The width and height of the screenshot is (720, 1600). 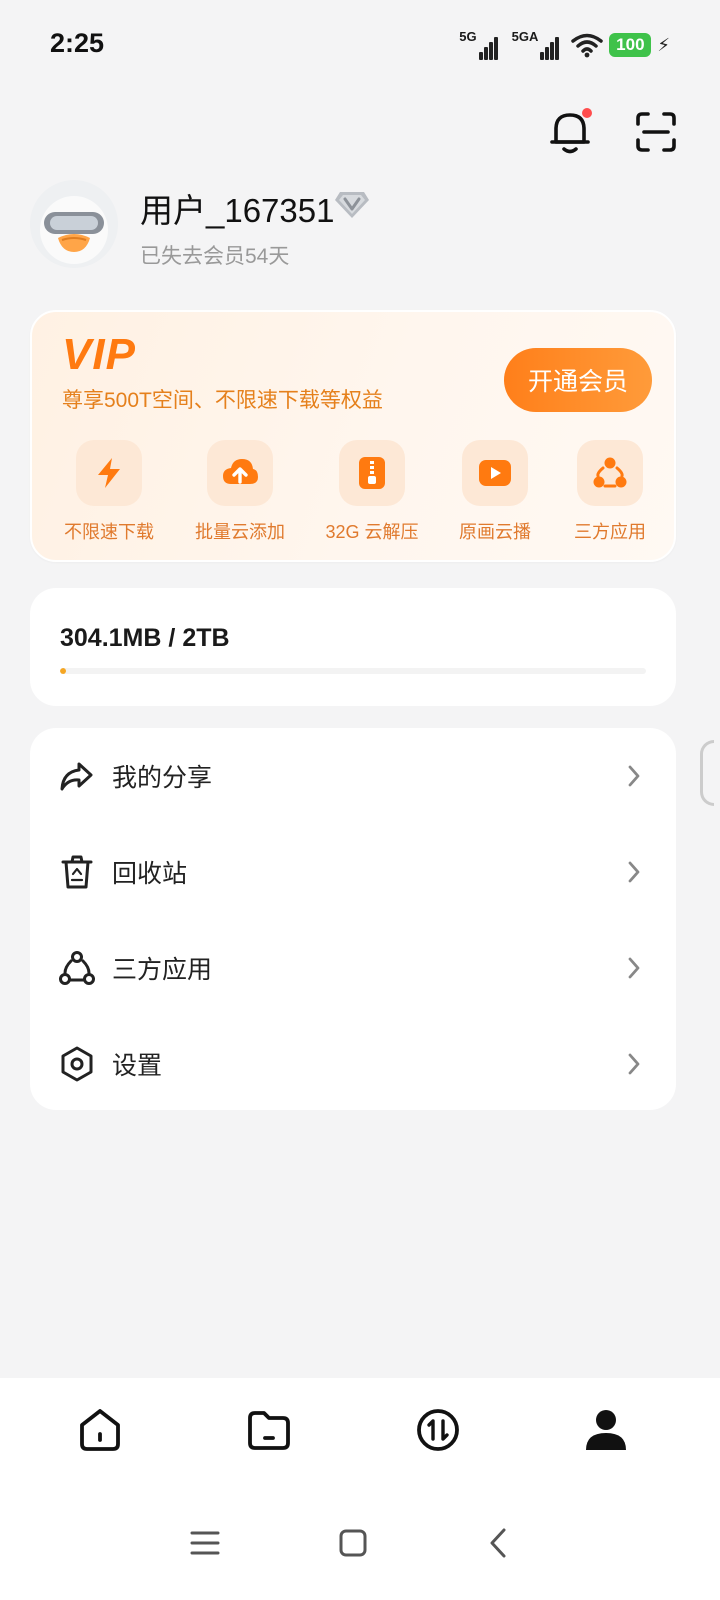 What do you see at coordinates (610, 492) in the screenshot?
I see `perk-third-party-apps: 三方应用` at bounding box center [610, 492].